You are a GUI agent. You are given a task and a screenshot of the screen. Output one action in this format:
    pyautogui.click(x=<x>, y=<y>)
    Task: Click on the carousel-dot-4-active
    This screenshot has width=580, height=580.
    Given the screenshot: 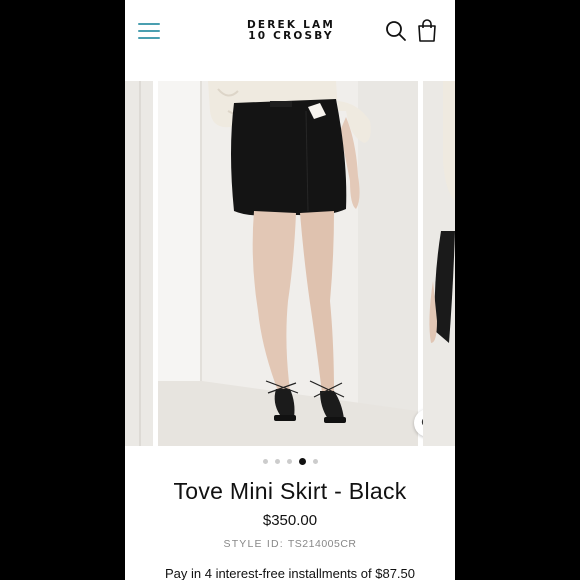 What is the action you would take?
    pyautogui.click(x=302, y=461)
    